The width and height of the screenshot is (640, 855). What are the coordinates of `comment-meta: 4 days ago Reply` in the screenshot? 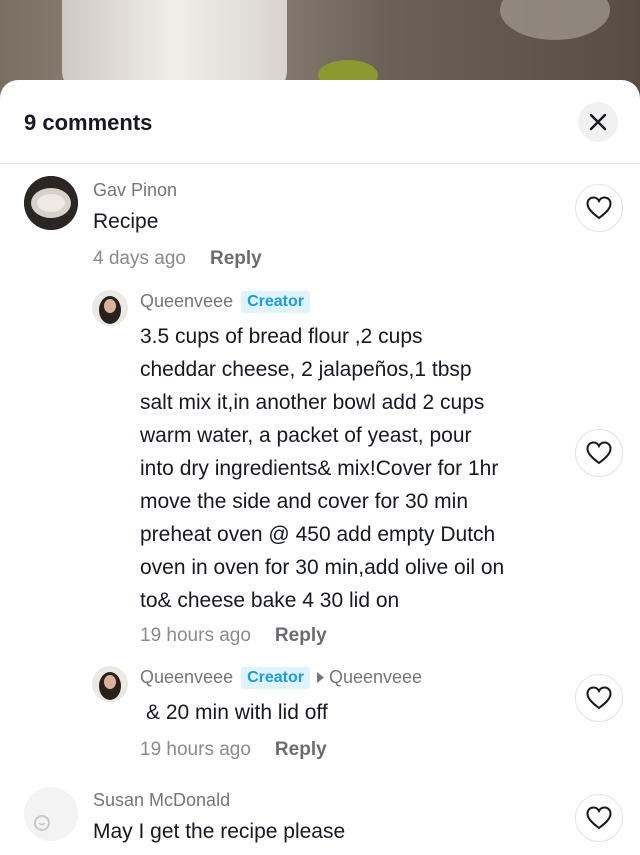 It's located at (177, 259).